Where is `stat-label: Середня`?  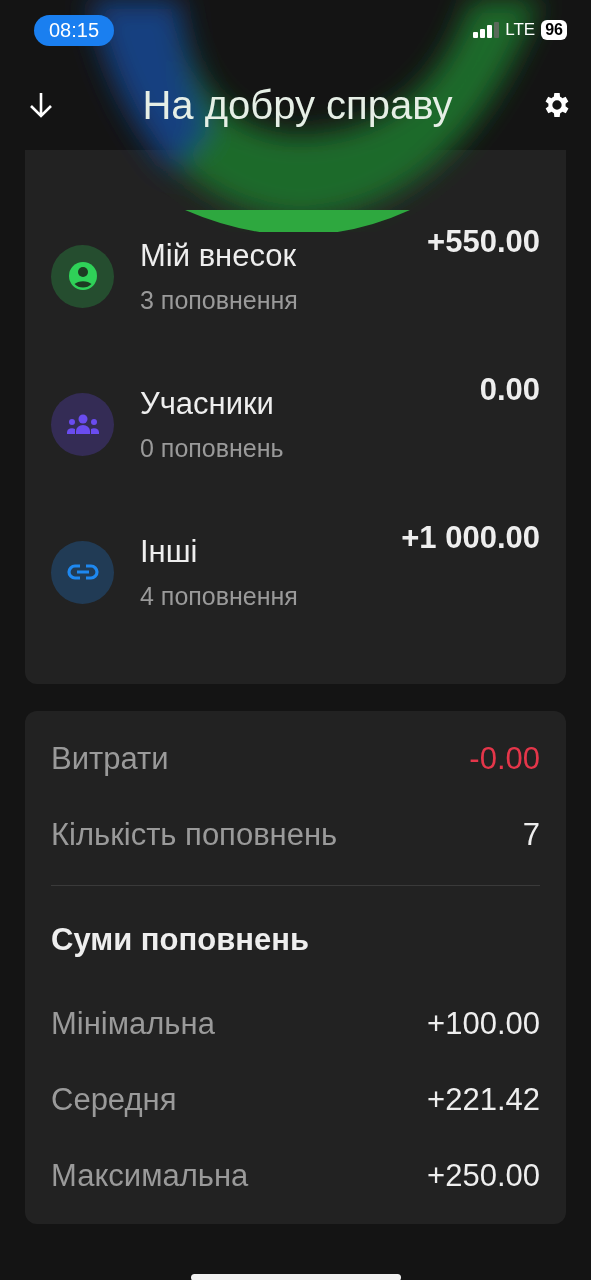 stat-label: Середня is located at coordinates (114, 1100).